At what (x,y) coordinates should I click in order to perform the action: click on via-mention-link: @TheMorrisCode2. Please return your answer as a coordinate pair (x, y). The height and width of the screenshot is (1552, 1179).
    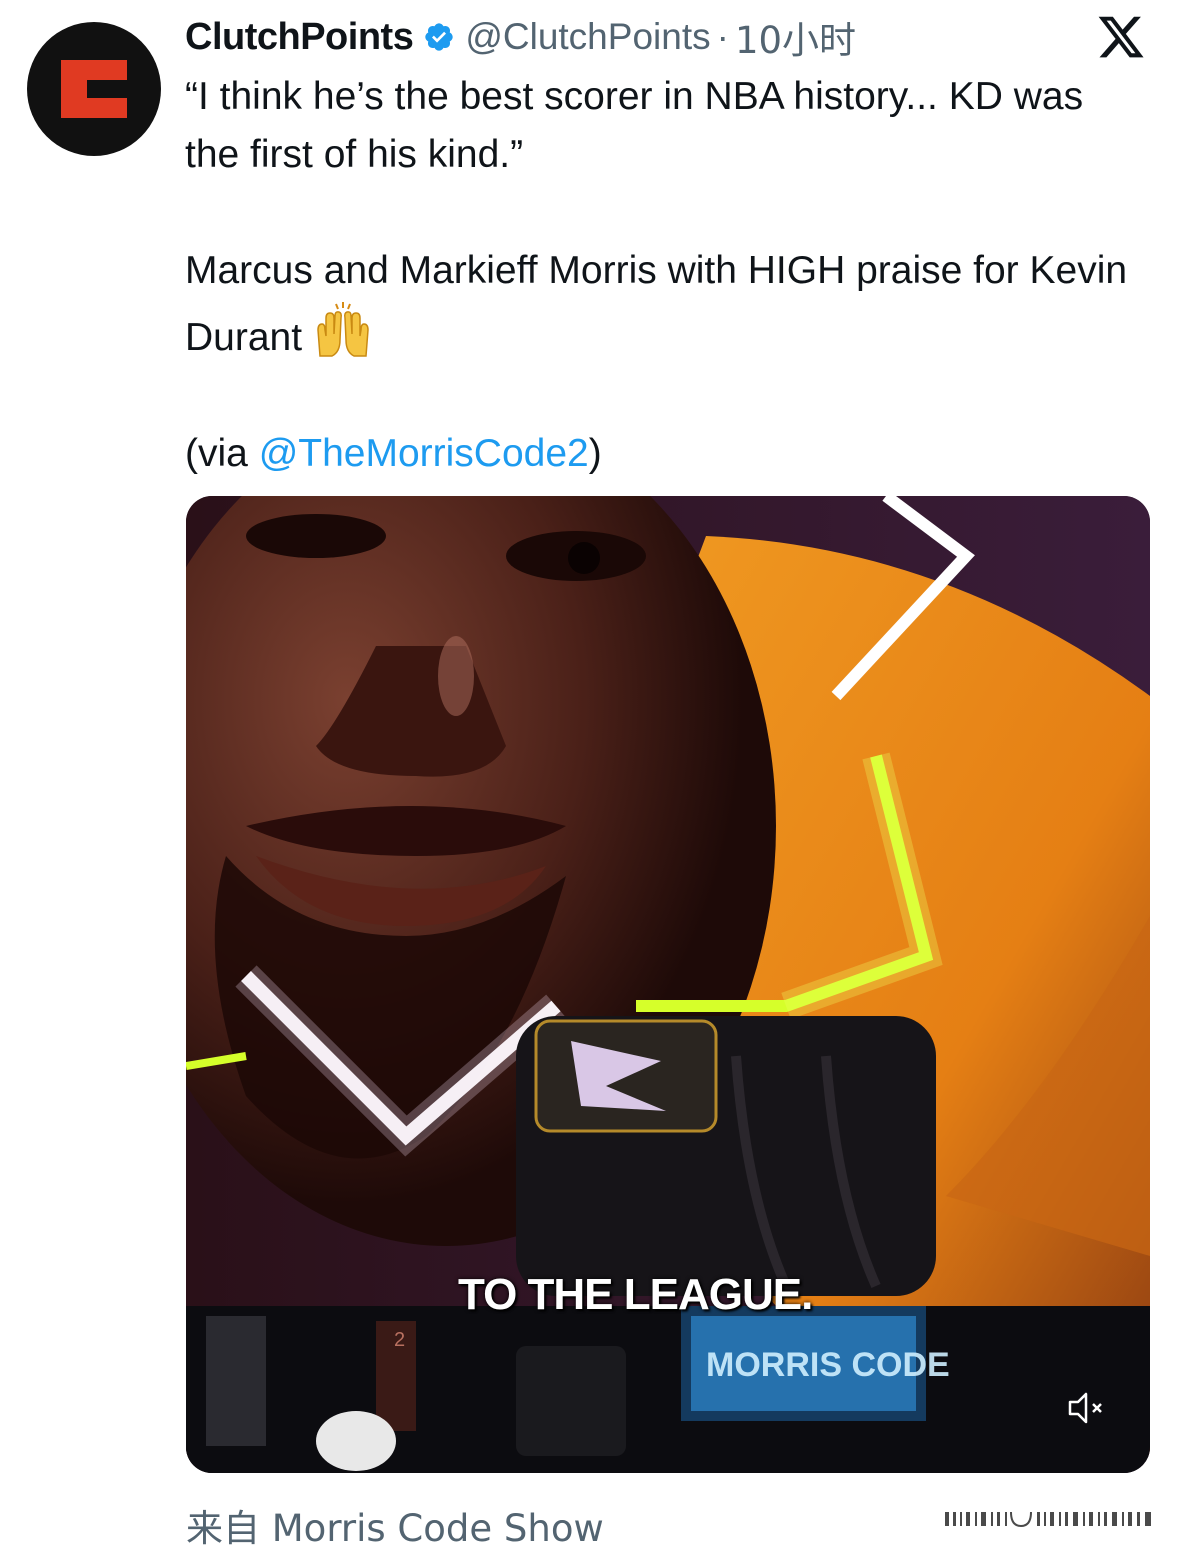
    Looking at the image, I should click on (424, 453).